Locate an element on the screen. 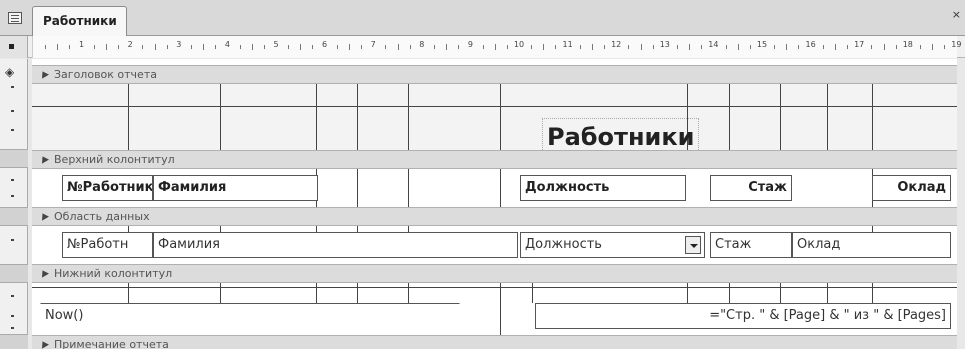  band-detail: Область данных is located at coordinates (494, 216).